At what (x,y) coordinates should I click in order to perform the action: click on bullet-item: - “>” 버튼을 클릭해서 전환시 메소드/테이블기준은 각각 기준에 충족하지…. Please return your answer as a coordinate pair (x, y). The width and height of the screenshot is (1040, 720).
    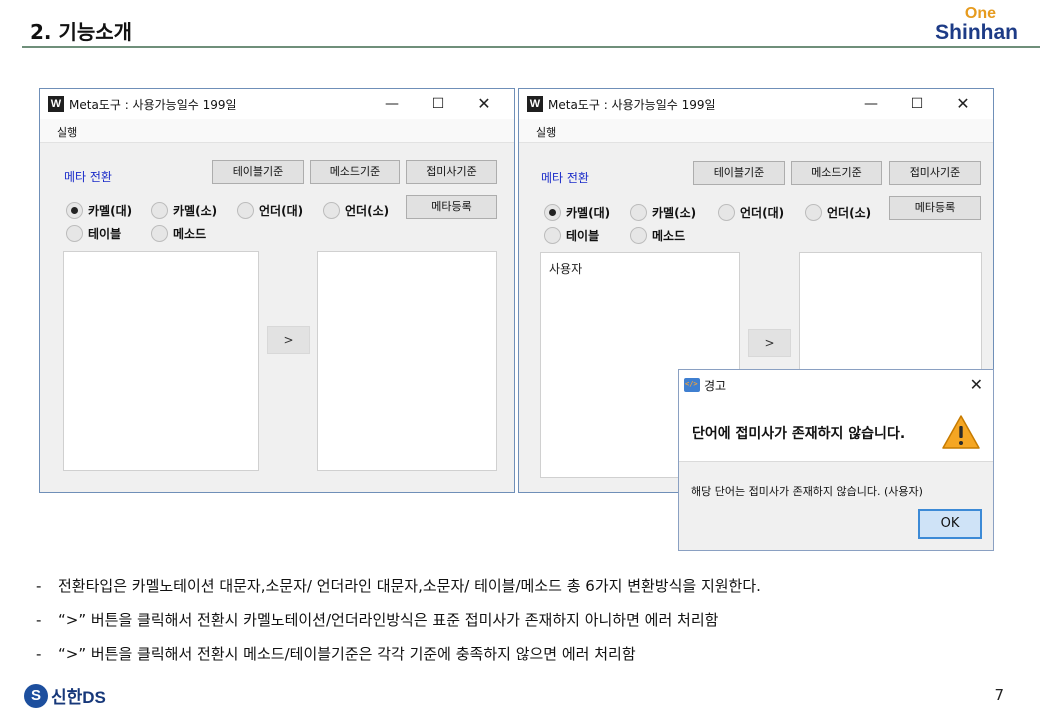
    Looking at the image, I should click on (398, 660).